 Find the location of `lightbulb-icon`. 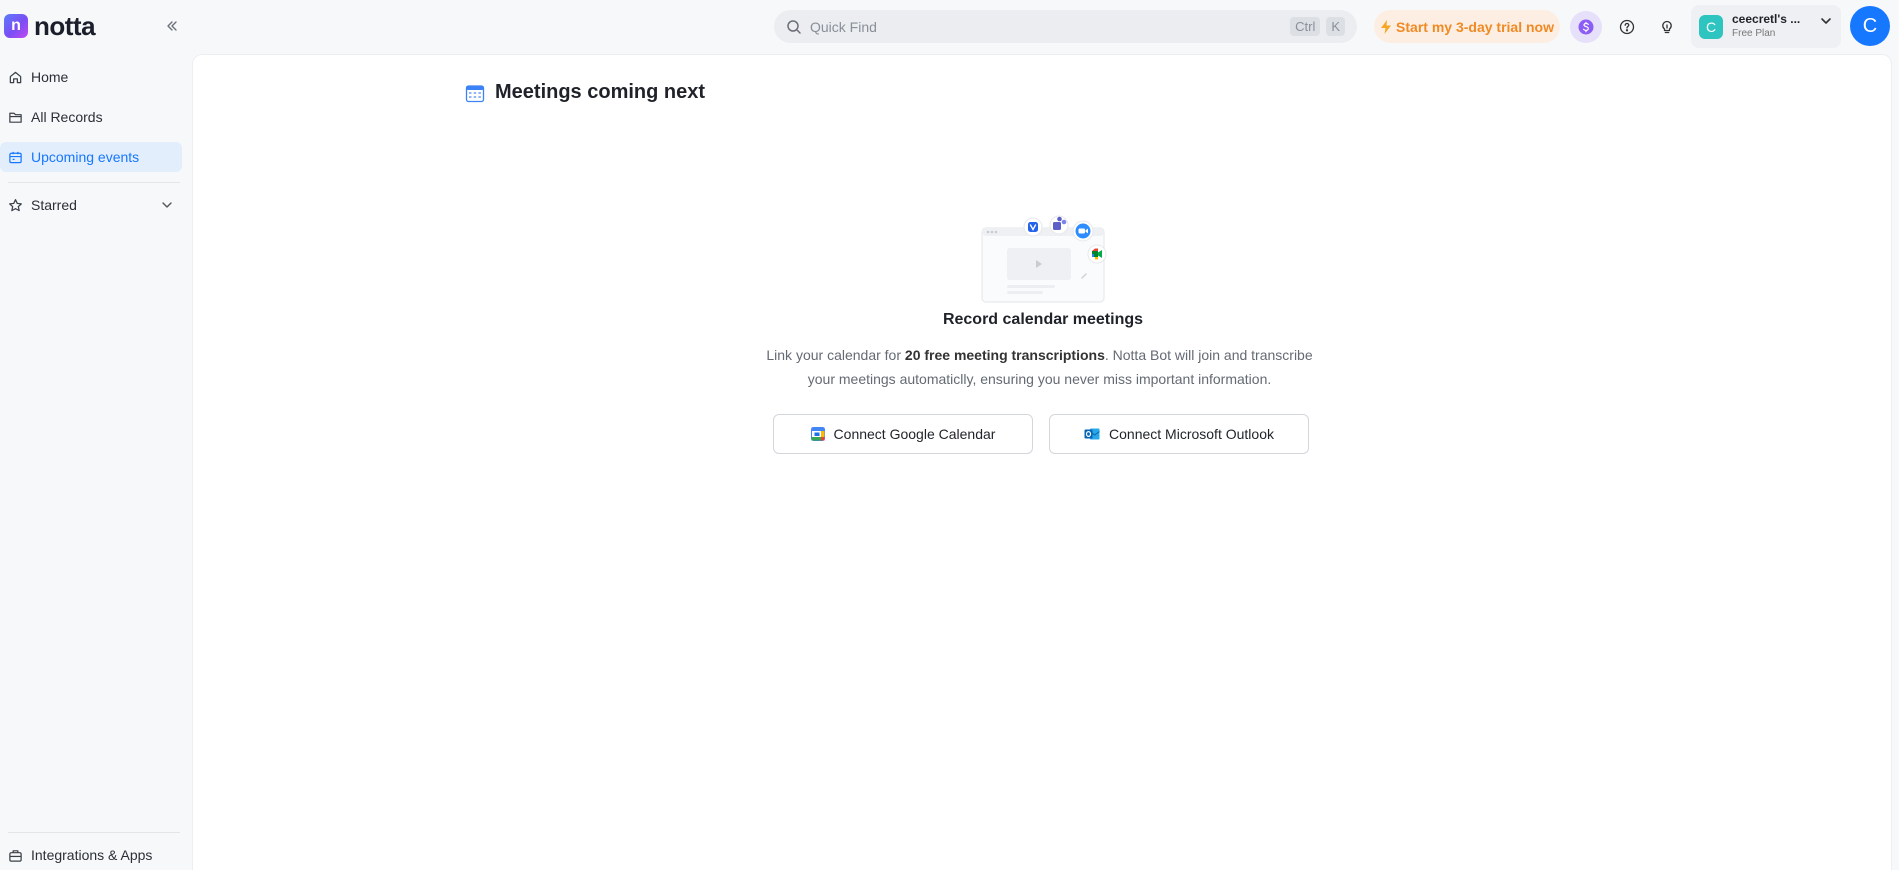

lightbulb-icon is located at coordinates (1667, 27).